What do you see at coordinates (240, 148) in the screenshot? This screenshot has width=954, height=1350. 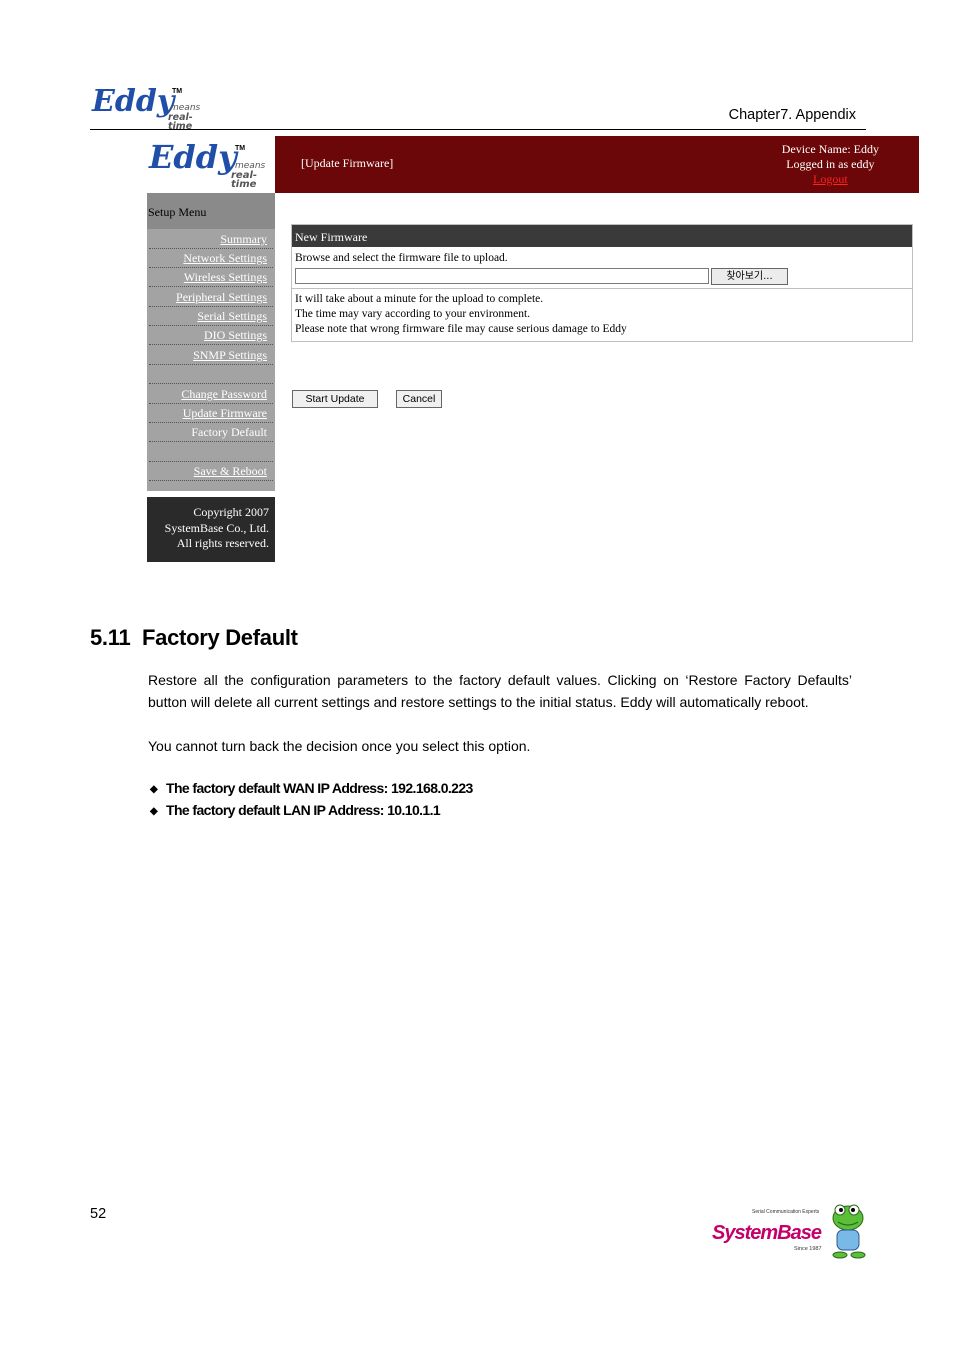 I see `web-logo-tm: TM` at bounding box center [240, 148].